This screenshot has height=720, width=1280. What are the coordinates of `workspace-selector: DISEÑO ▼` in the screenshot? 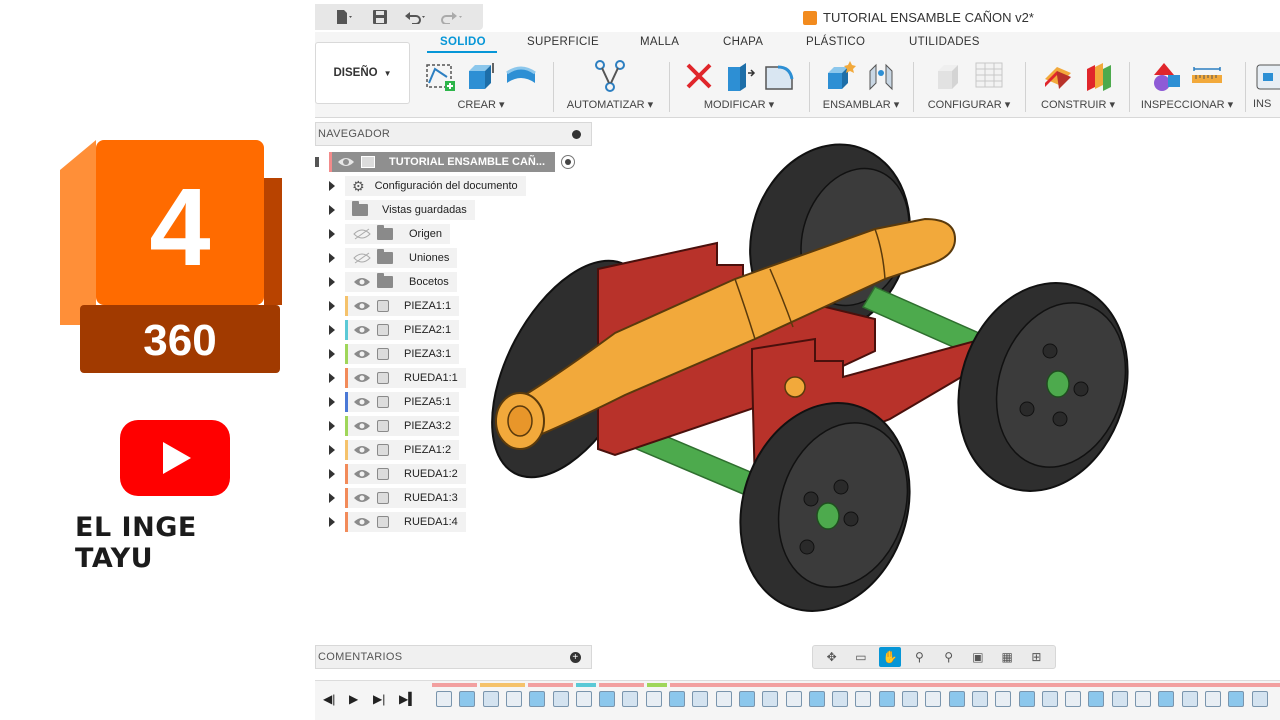 It's located at (362, 73).